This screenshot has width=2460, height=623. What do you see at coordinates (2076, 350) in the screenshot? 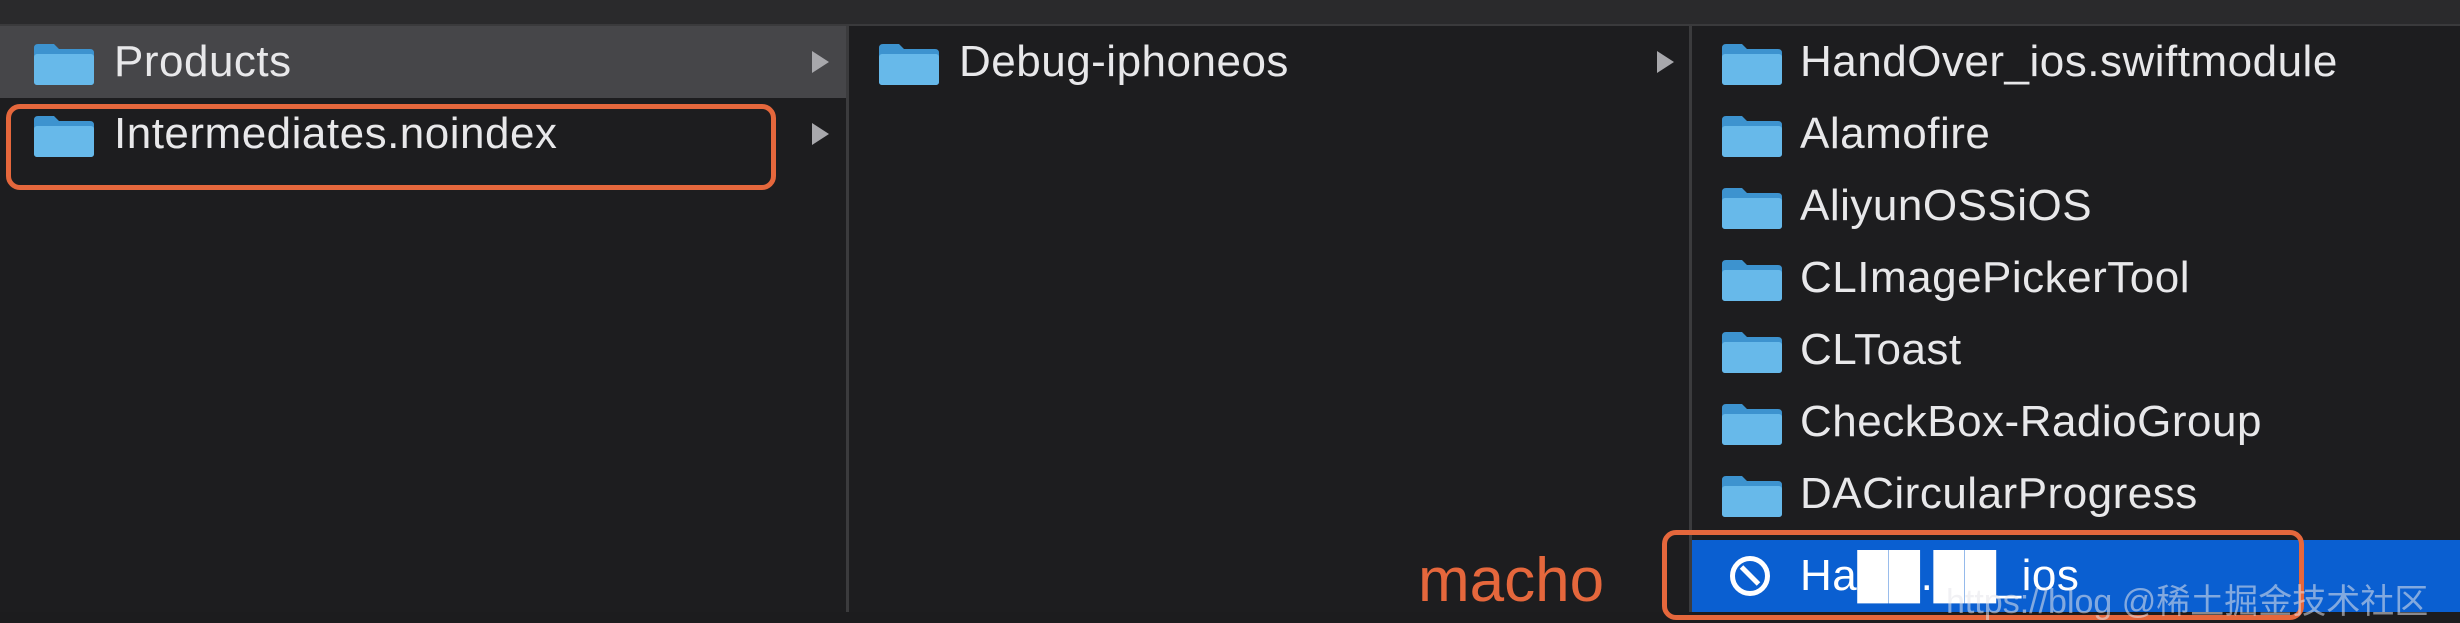
I see `list-item: CLToast` at bounding box center [2076, 350].